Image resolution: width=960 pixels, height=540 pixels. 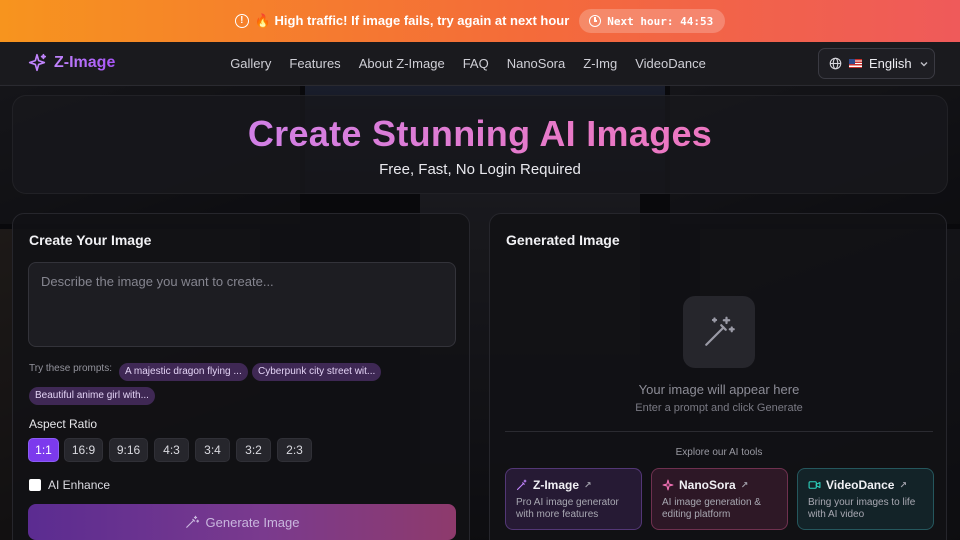 What do you see at coordinates (536, 63) in the screenshot?
I see `nav-nanosora: NanoSora` at bounding box center [536, 63].